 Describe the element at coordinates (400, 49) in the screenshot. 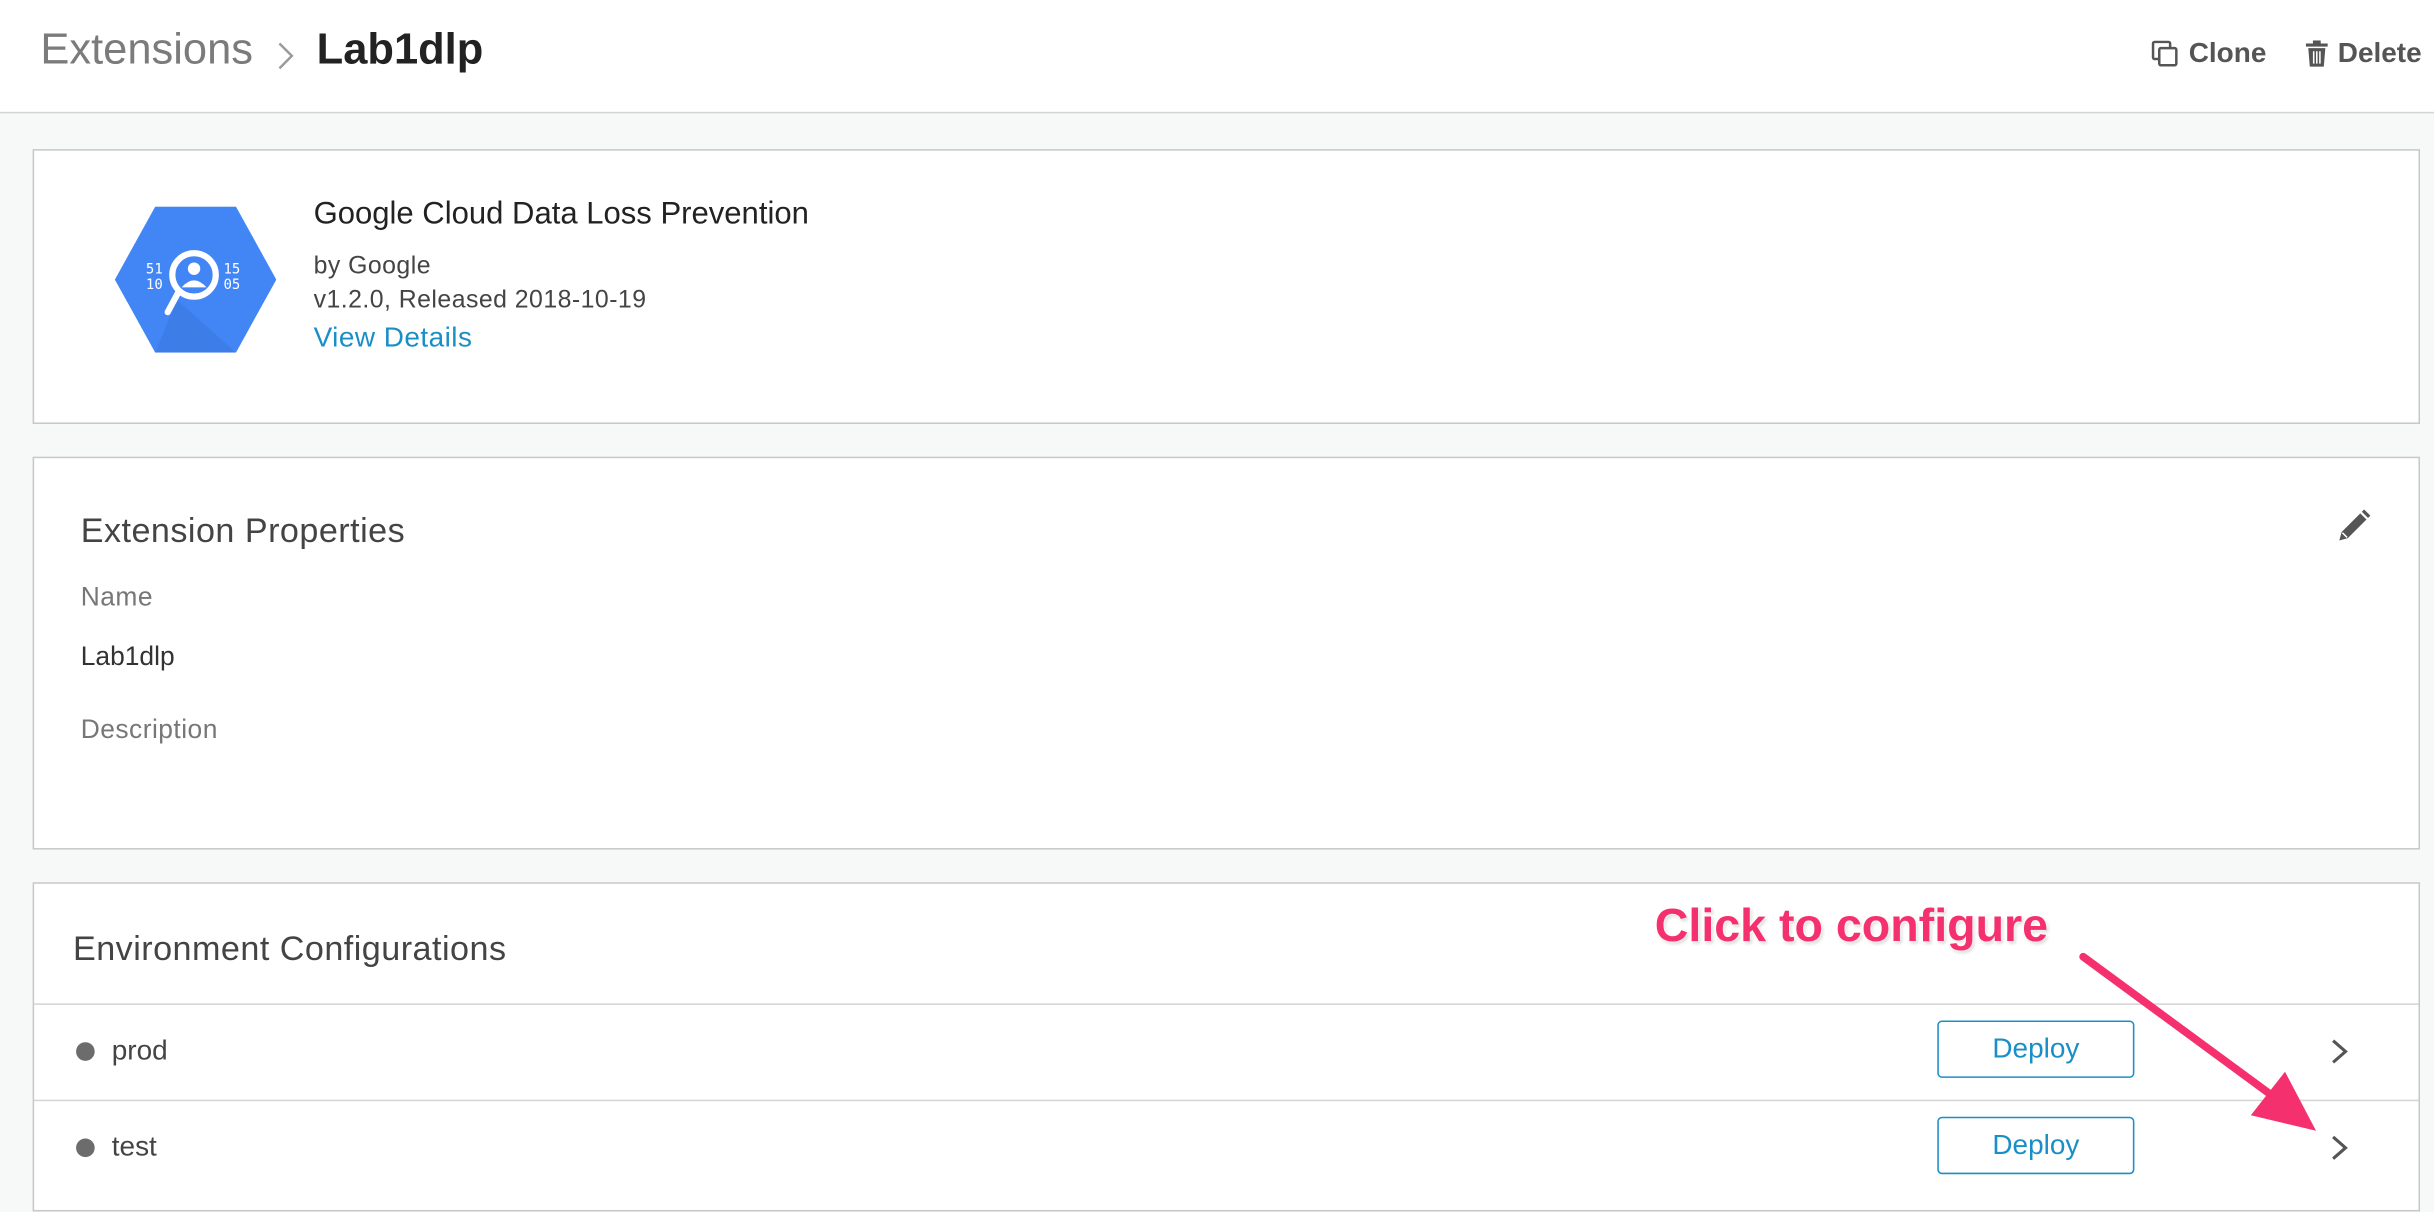

I see `page-title: Lab1dlp` at that location.